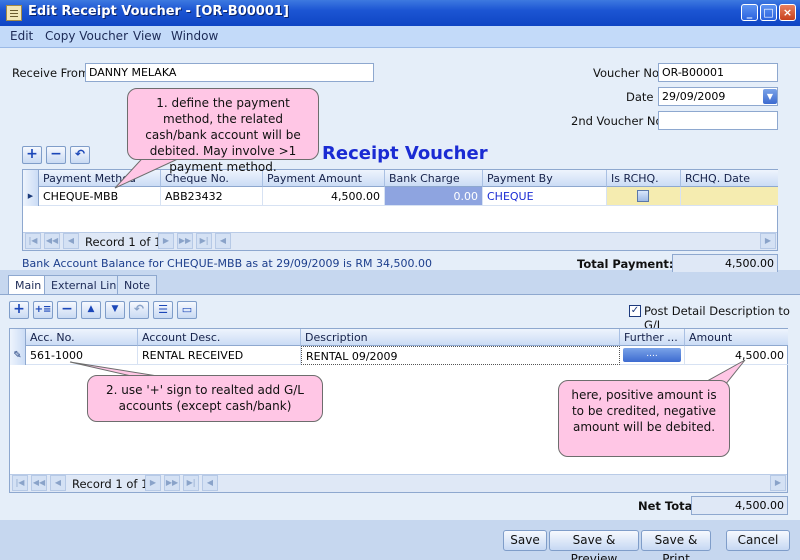  Describe the element at coordinates (56, 155) in the screenshot. I see `remove-payment-button: −` at that location.